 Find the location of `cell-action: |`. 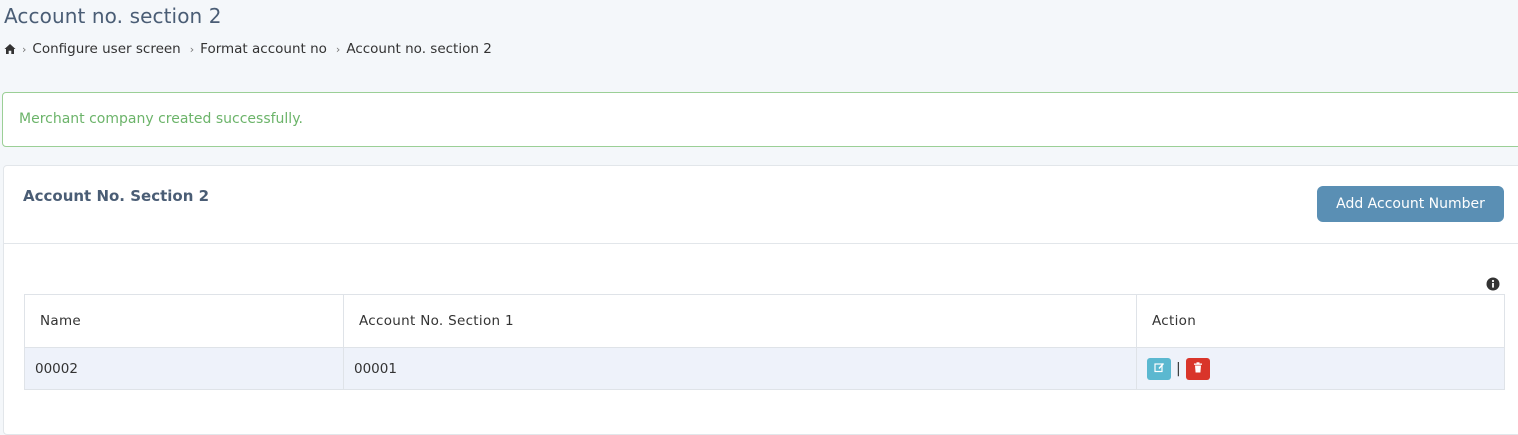

cell-action: | is located at coordinates (1320, 368).